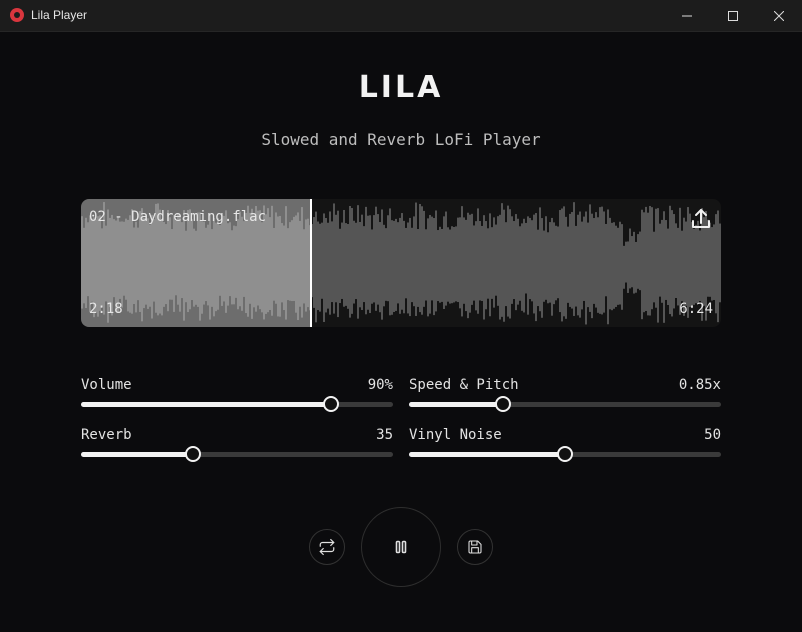 The image size is (802, 632). I want to click on save-icon, so click(475, 547).